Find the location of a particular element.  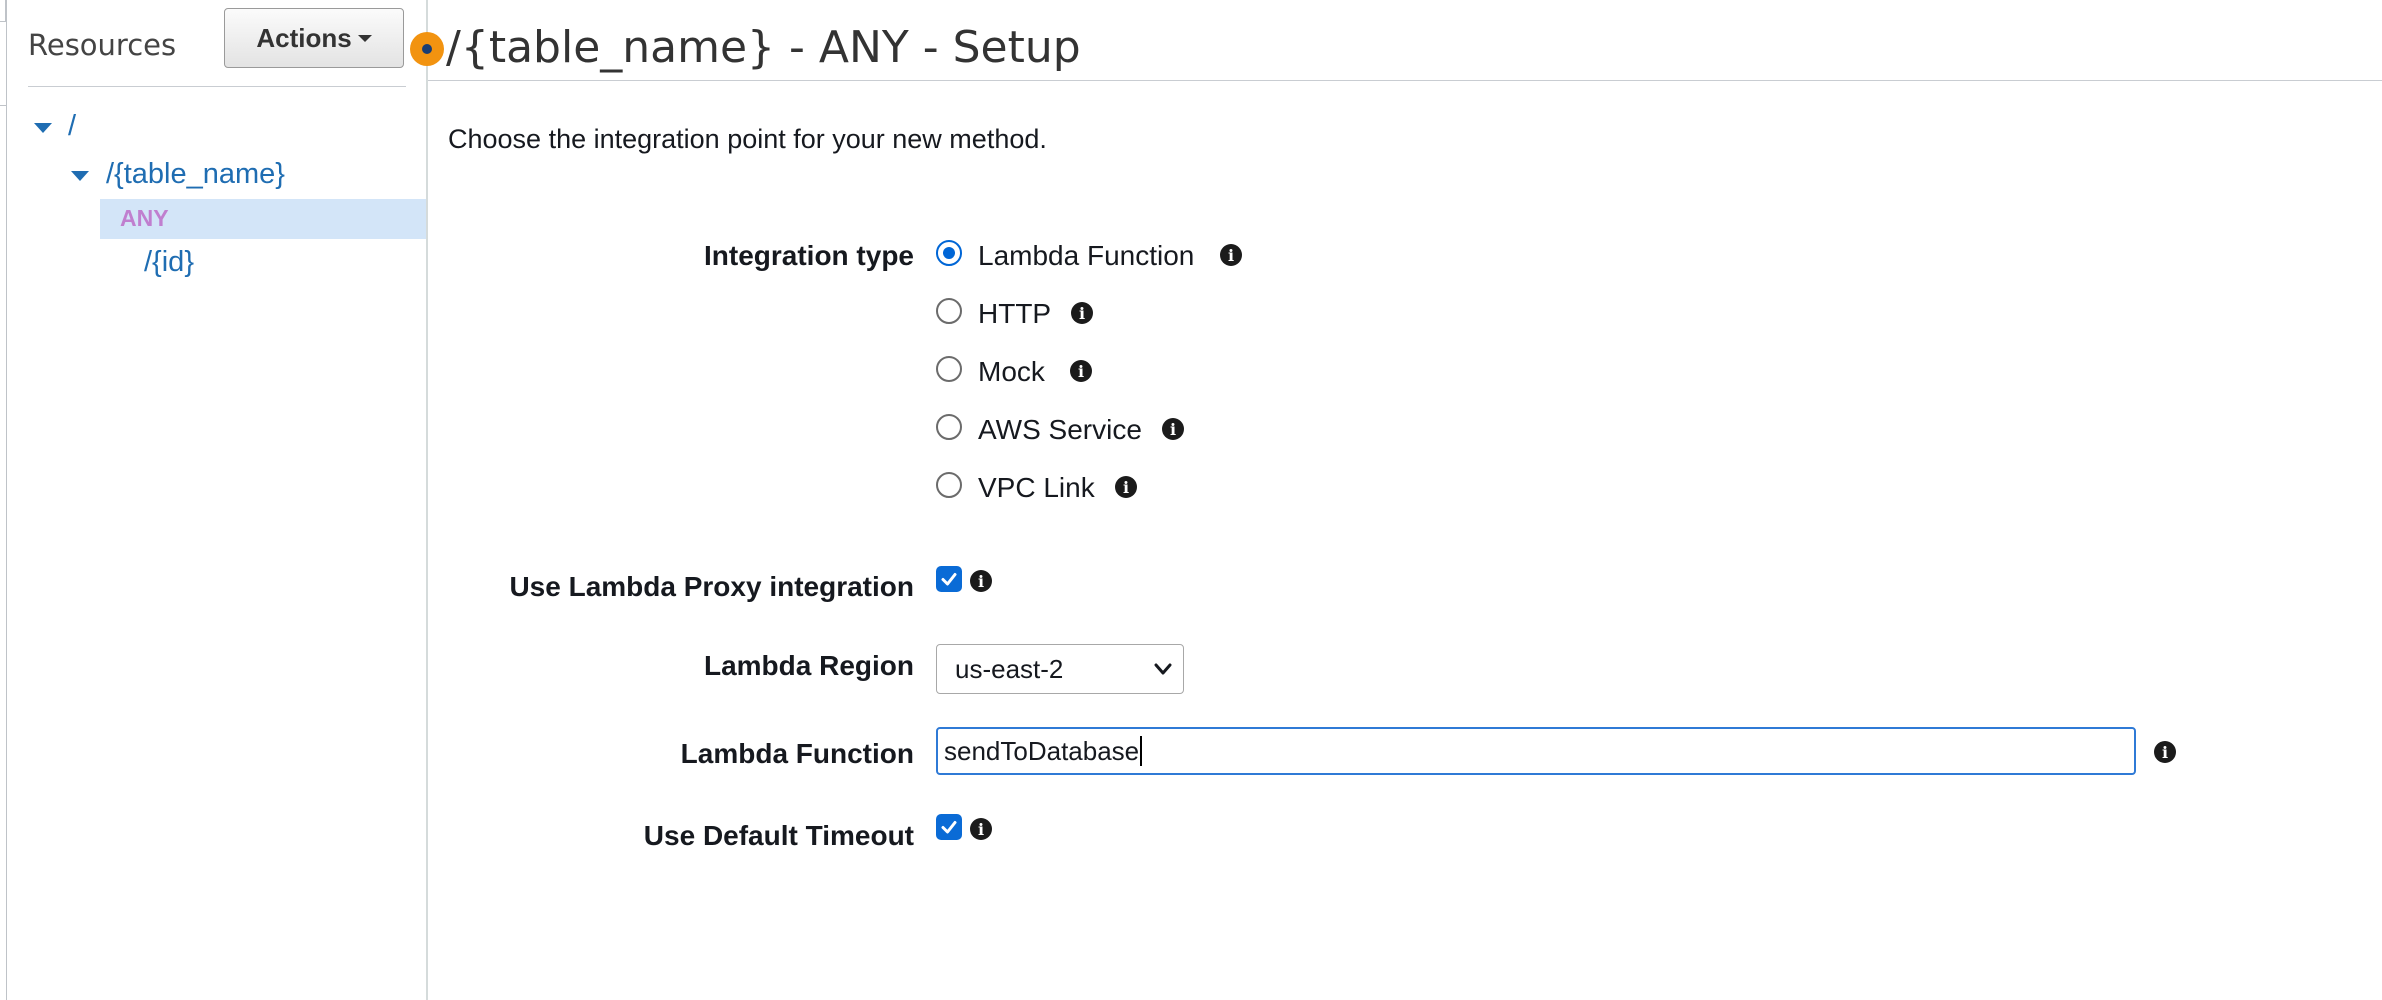

radio-vpc-link is located at coordinates (949, 485).